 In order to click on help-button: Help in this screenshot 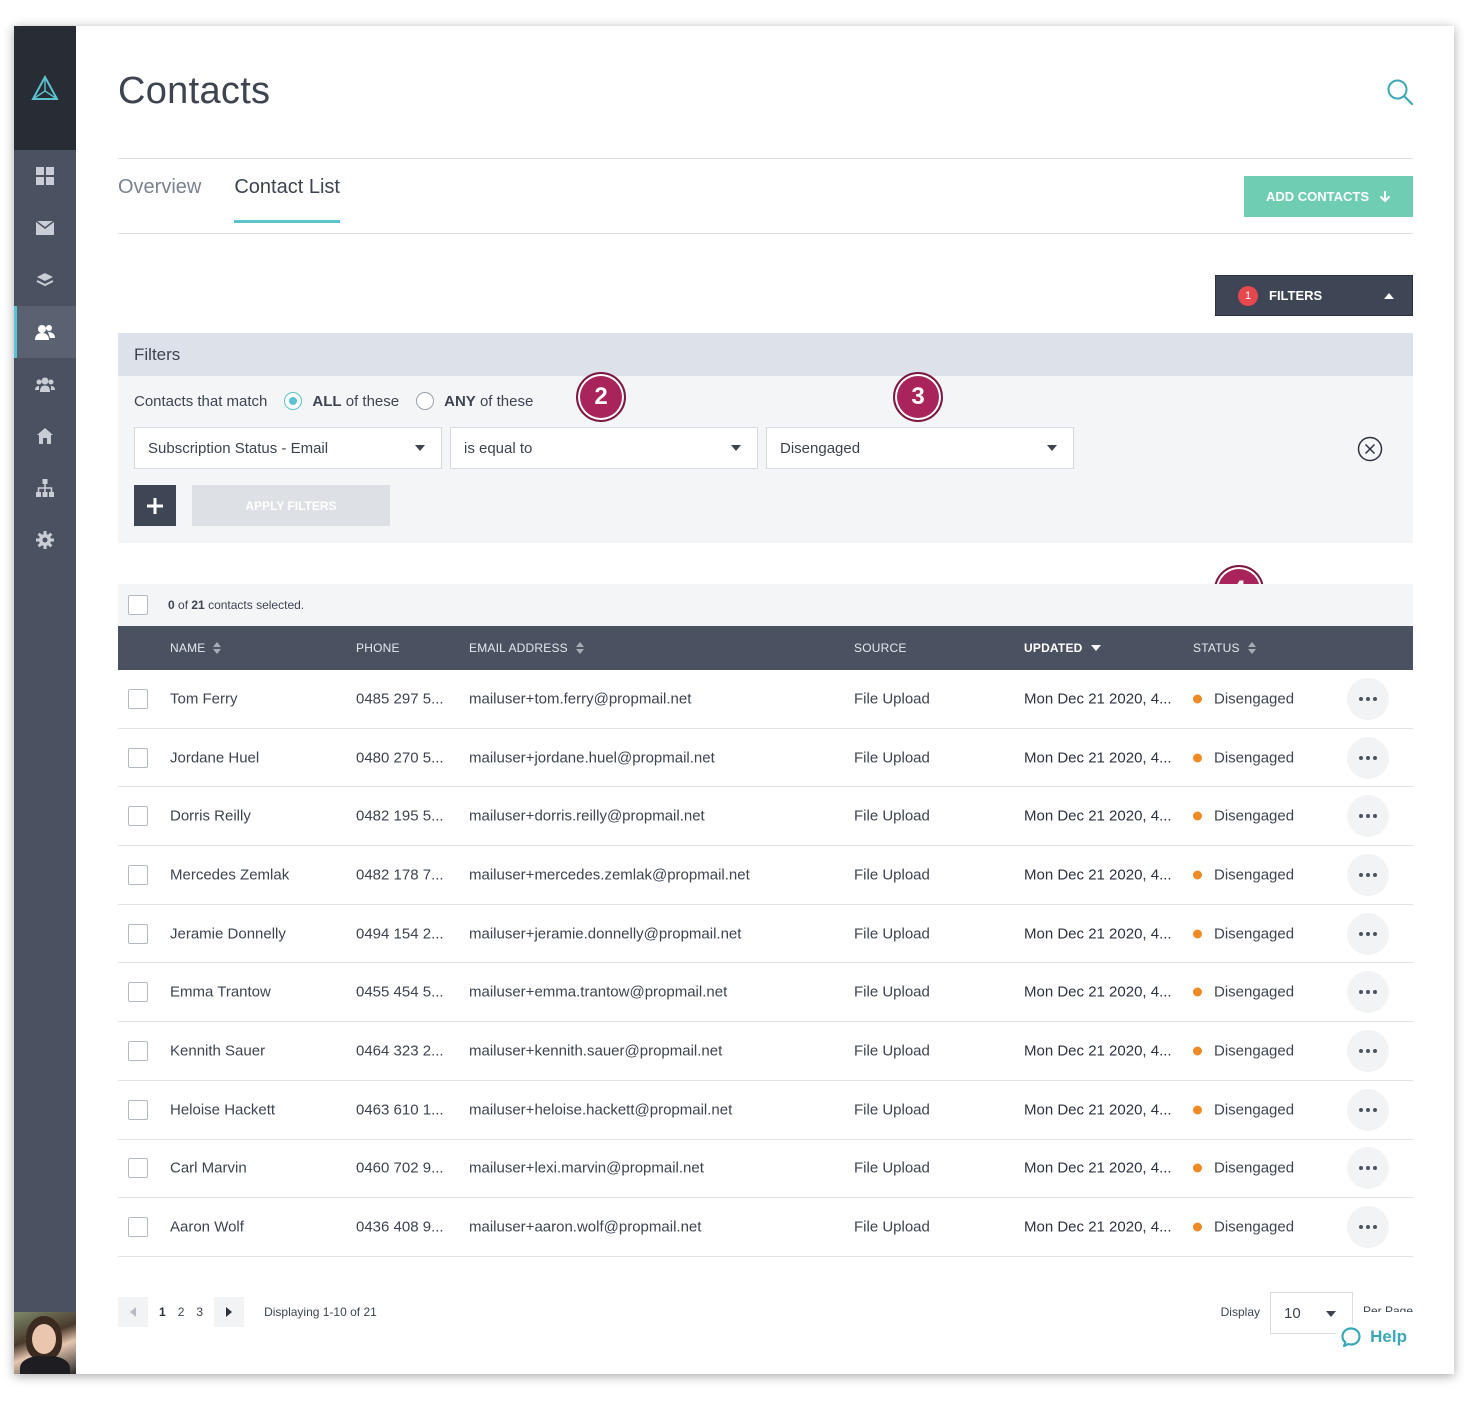, I will do `click(1373, 1337)`.